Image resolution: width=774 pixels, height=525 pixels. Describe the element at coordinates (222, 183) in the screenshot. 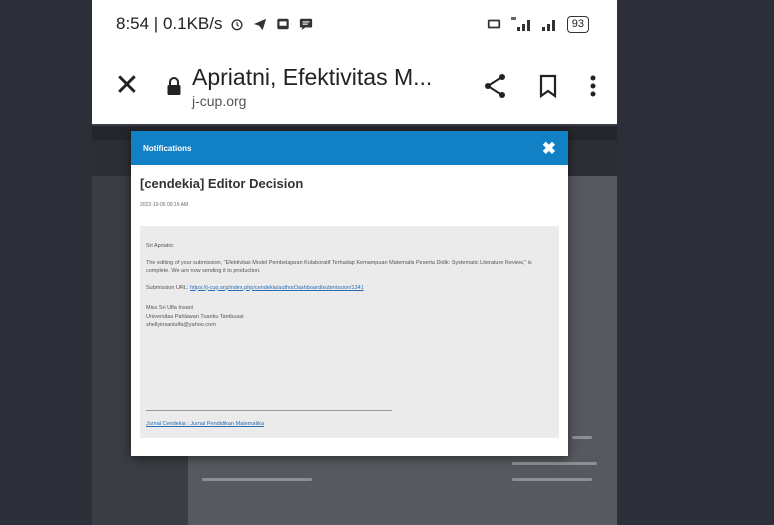

I see `notification-subject: [cendekia] Editor Decision` at that location.